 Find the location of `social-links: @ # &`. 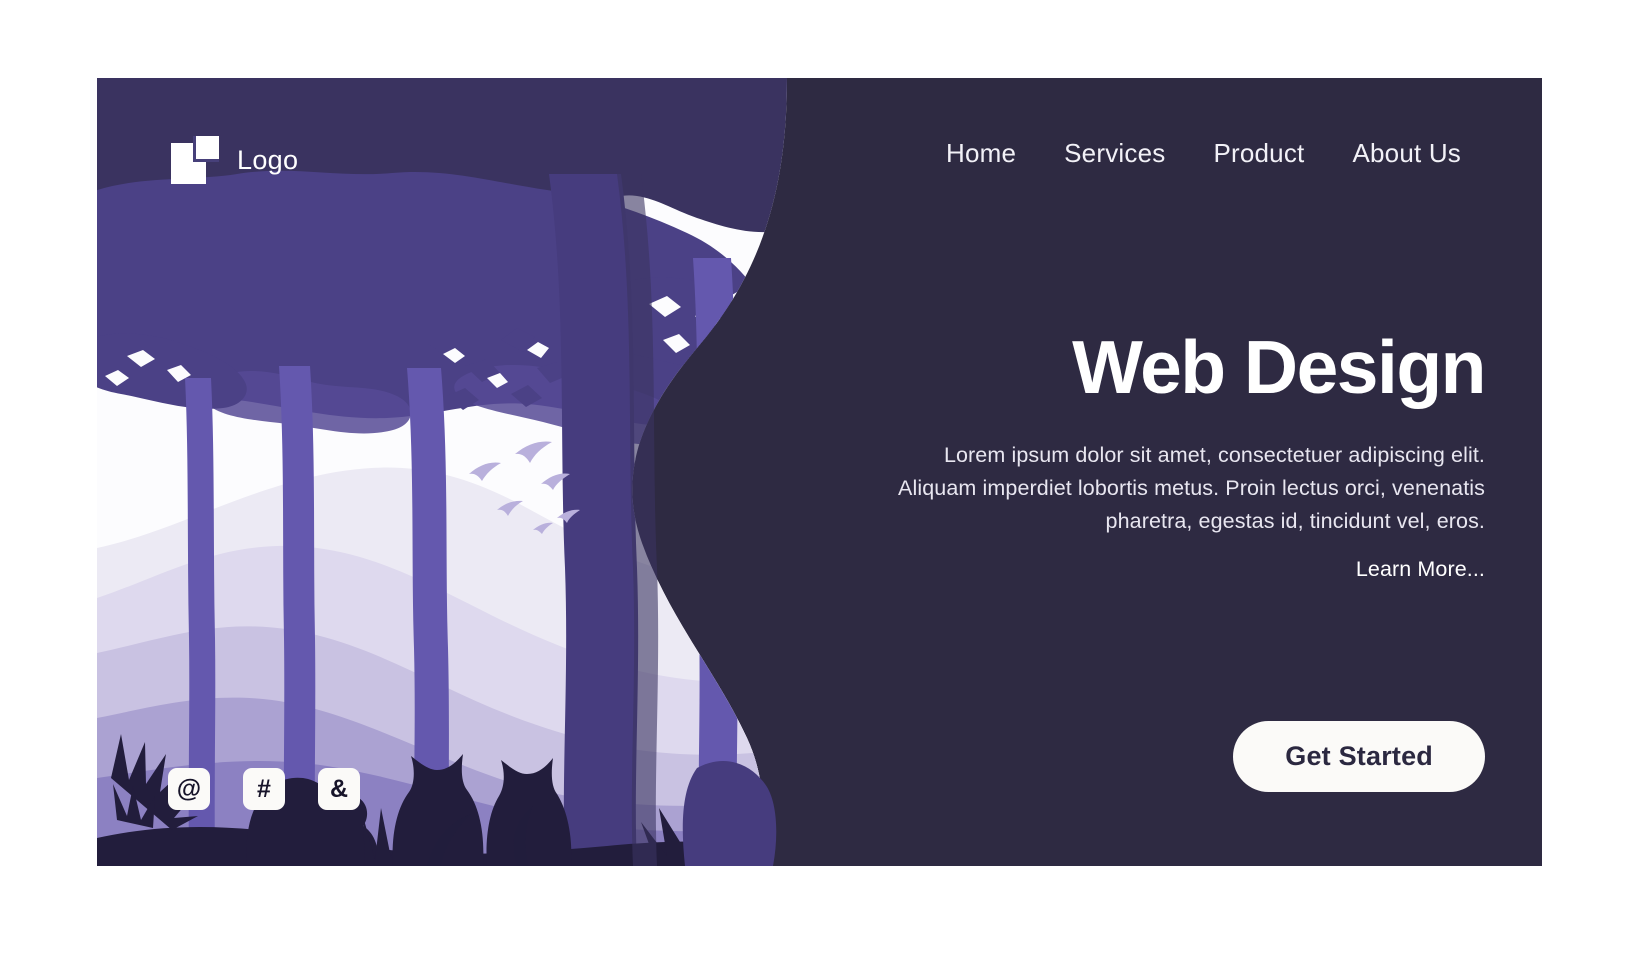

social-links: @ # & is located at coordinates (264, 789).